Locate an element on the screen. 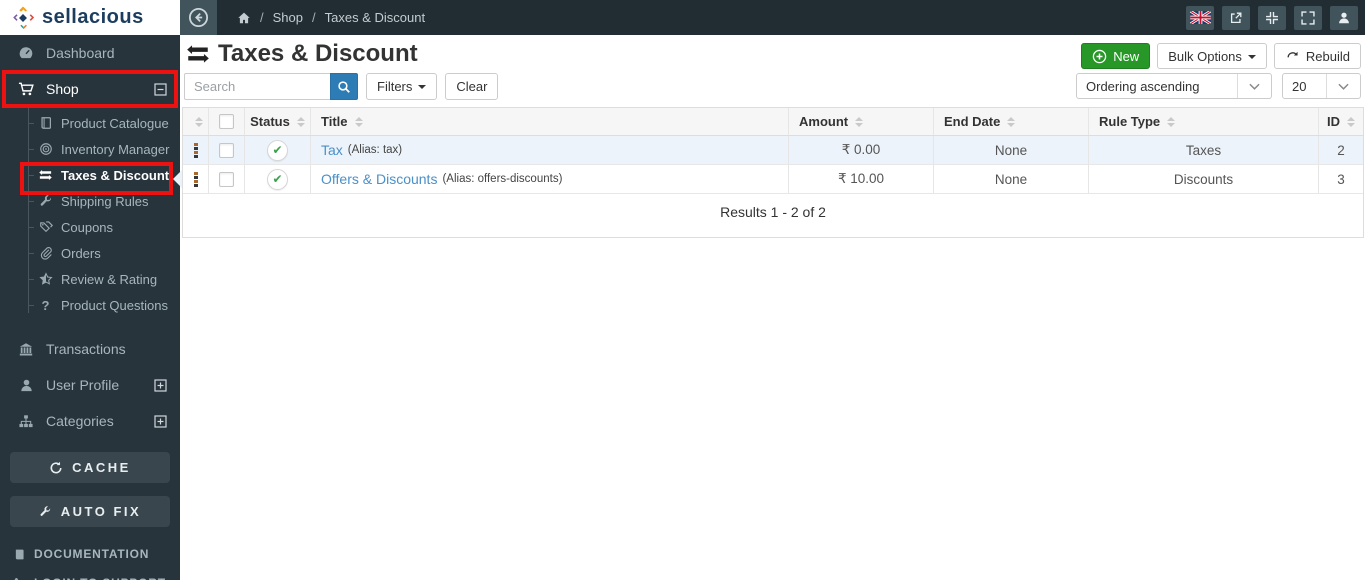 This screenshot has width=1365, height=580. record-alias: (Alias: offers-discounts) is located at coordinates (502, 179).